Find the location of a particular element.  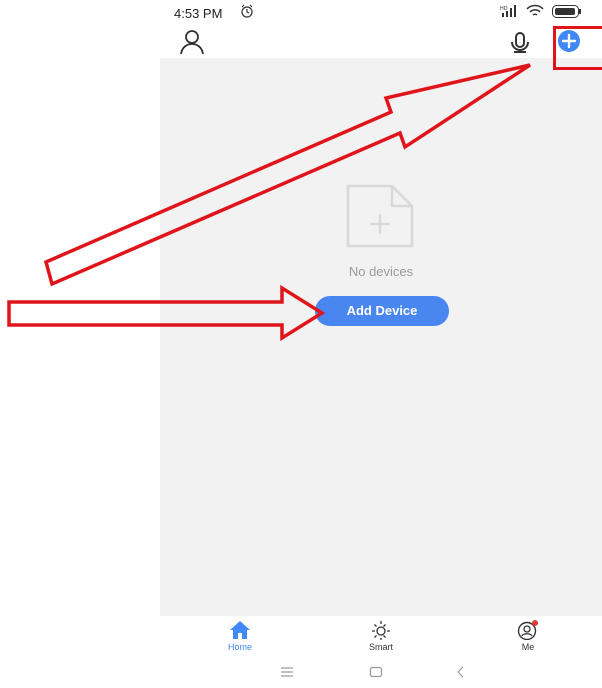

bottom-nav: Home Smart Me is located at coordinates (381, 638).